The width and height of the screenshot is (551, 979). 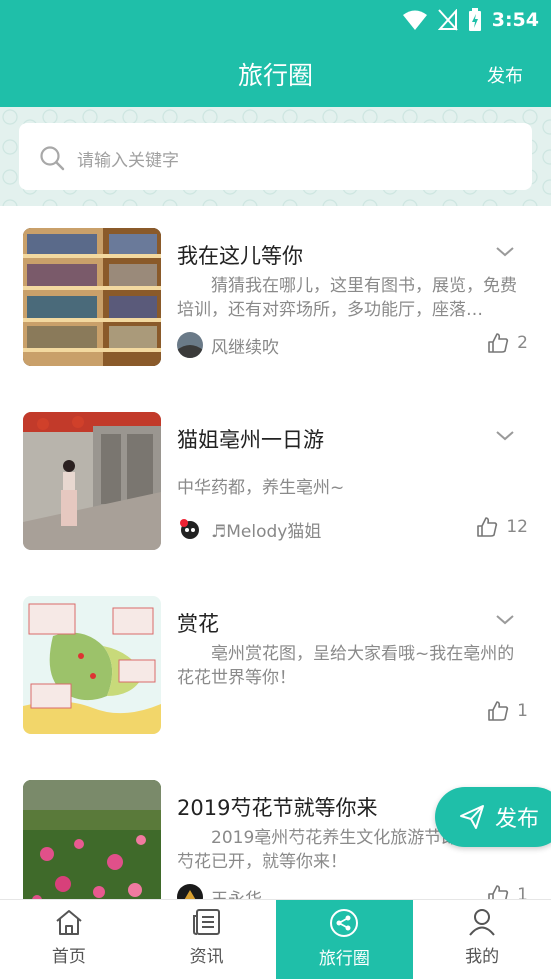 I want to click on tab-label: 我的, so click(x=482, y=957).